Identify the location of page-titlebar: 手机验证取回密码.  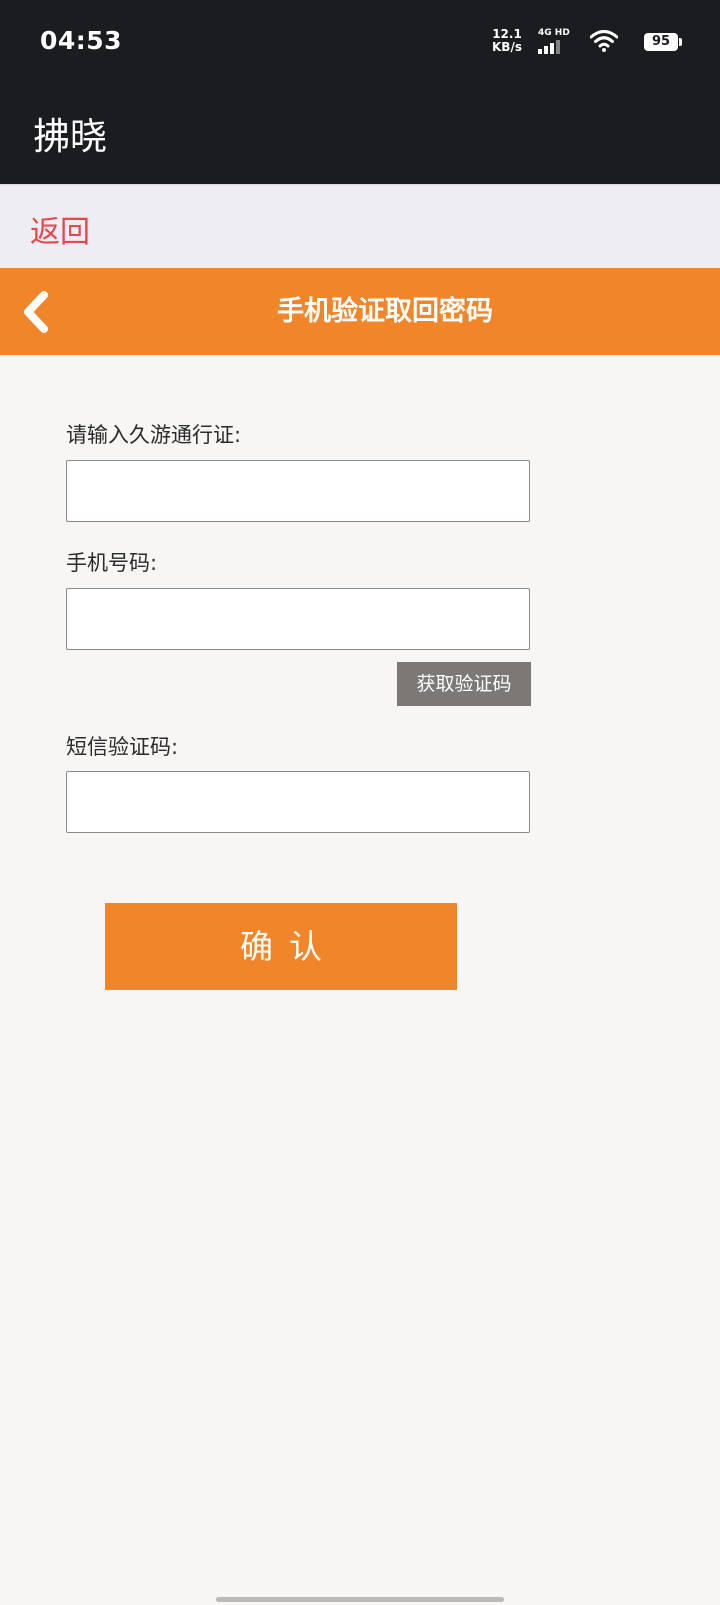
(360, 311).